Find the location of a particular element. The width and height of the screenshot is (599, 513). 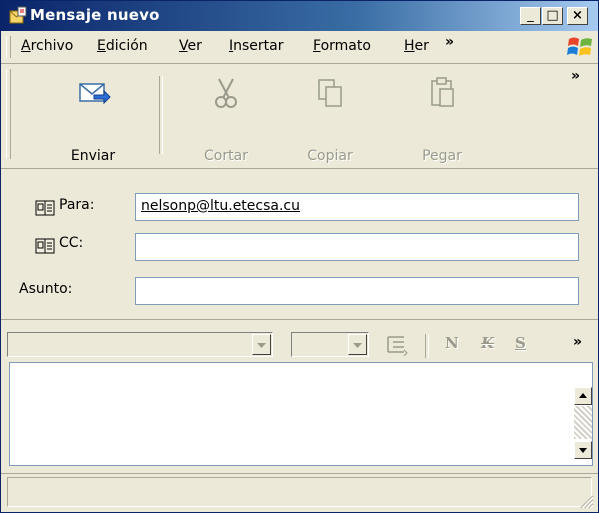

scroll-down-button is located at coordinates (583, 450).